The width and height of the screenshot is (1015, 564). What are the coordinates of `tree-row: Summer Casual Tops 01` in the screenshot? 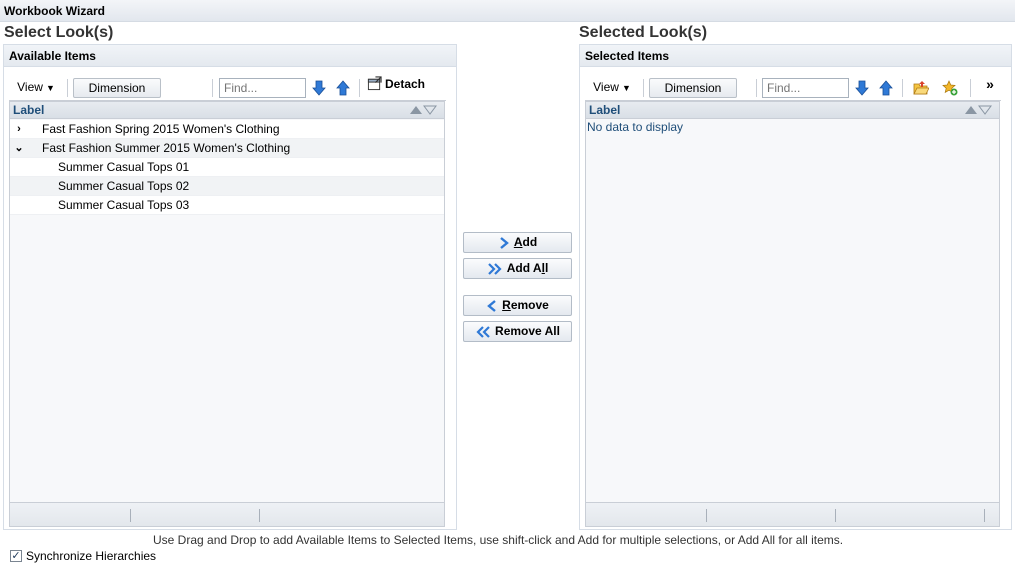 It's located at (227, 167).